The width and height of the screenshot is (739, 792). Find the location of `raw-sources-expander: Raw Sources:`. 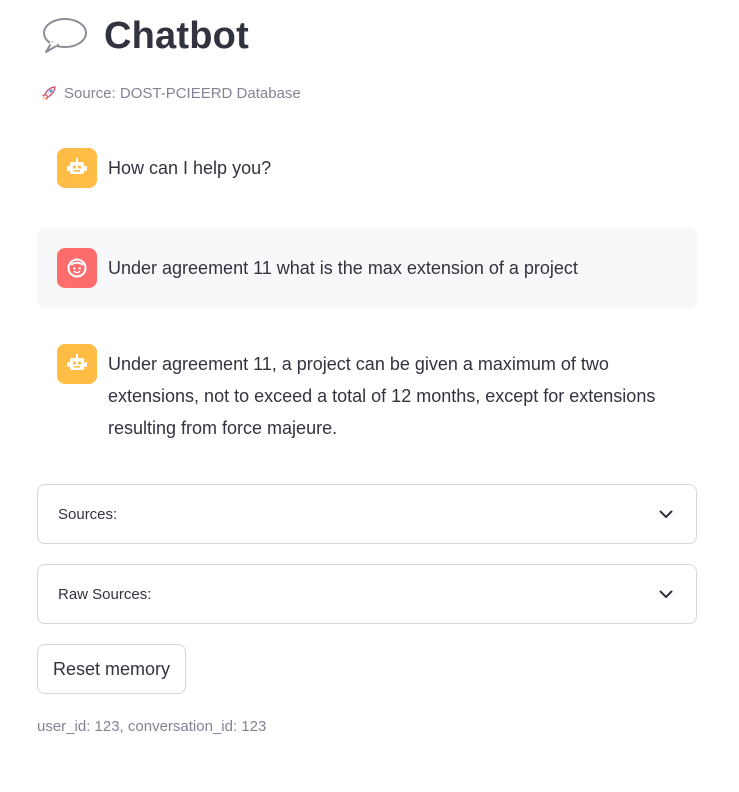

raw-sources-expander: Raw Sources: is located at coordinates (367, 594).